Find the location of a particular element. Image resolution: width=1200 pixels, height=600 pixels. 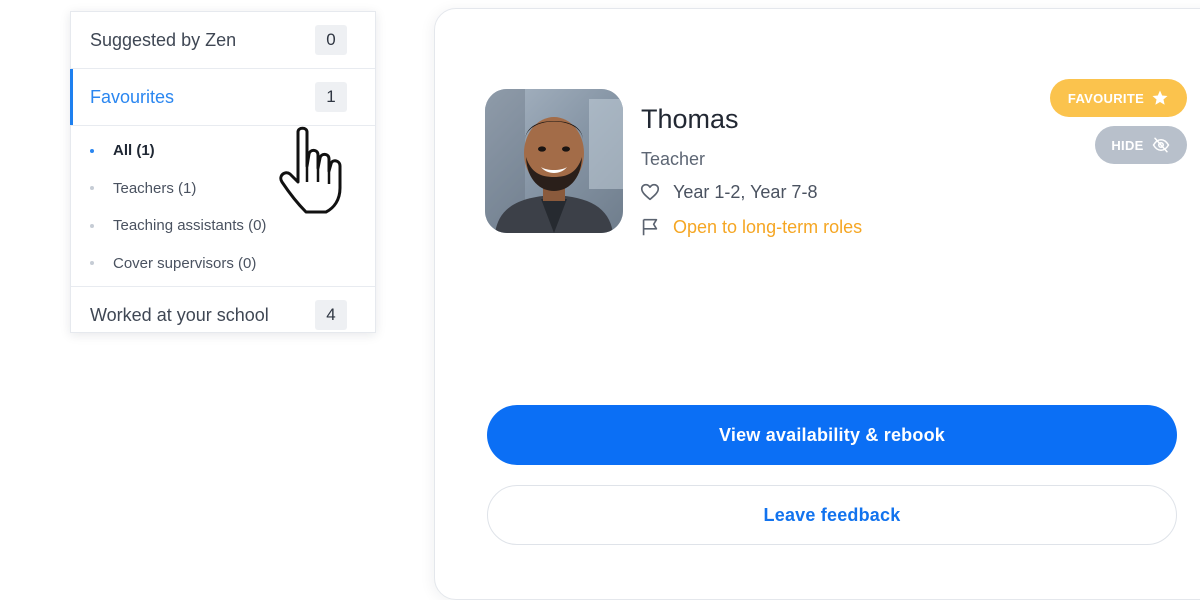

favourite-label: FAVOURITE is located at coordinates (1106, 98).